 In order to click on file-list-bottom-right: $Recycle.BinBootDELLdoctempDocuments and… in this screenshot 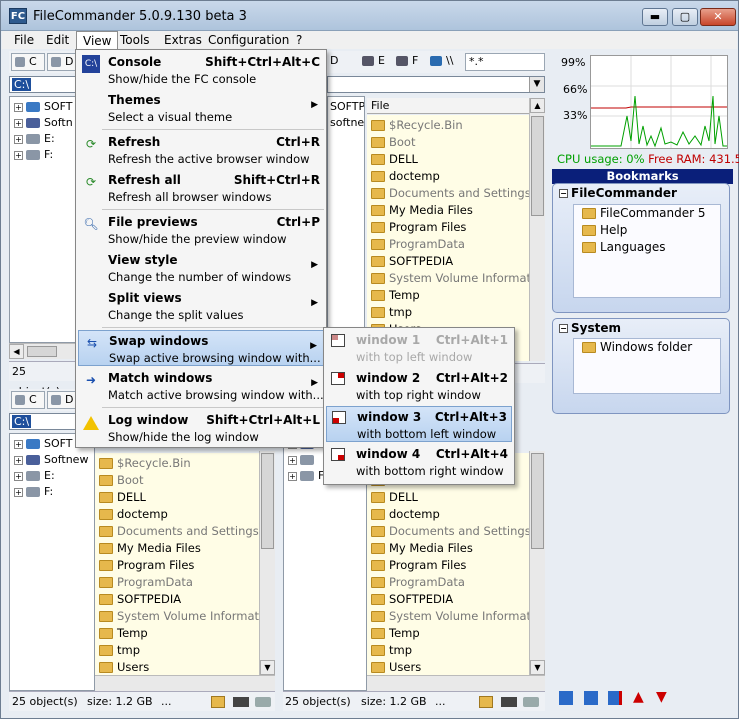, I will do `click(448, 564)`.